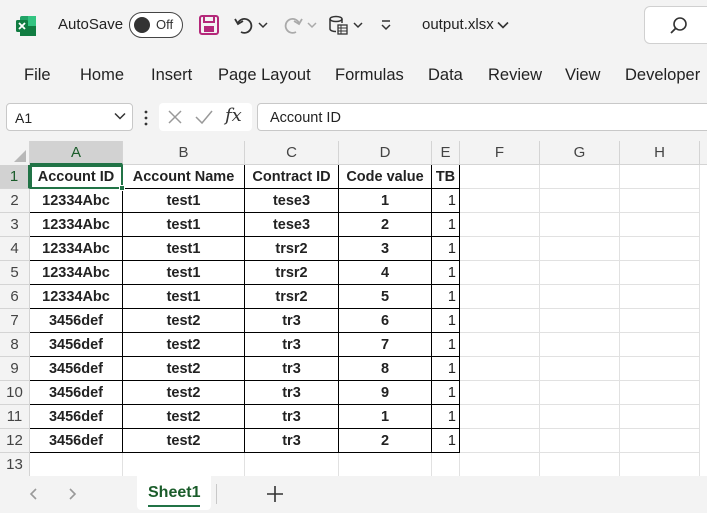 This screenshot has width=707, height=513. What do you see at coordinates (385, 153) in the screenshot?
I see `column-header-d: D` at bounding box center [385, 153].